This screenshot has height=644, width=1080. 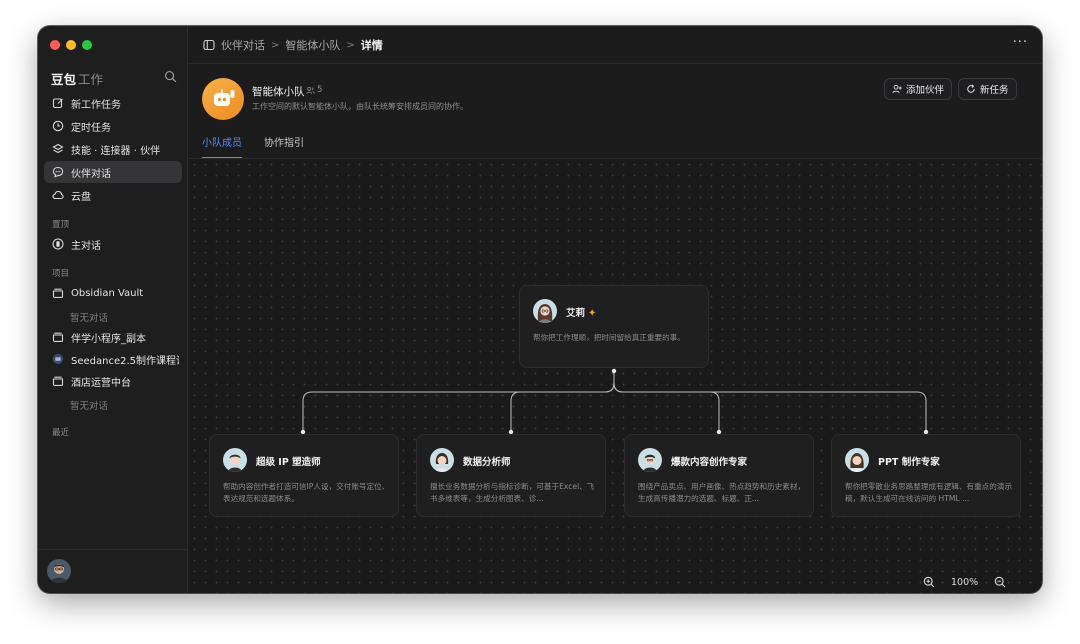 What do you see at coordinates (971, 88) in the screenshot?
I see `refresh-icon` at bounding box center [971, 88].